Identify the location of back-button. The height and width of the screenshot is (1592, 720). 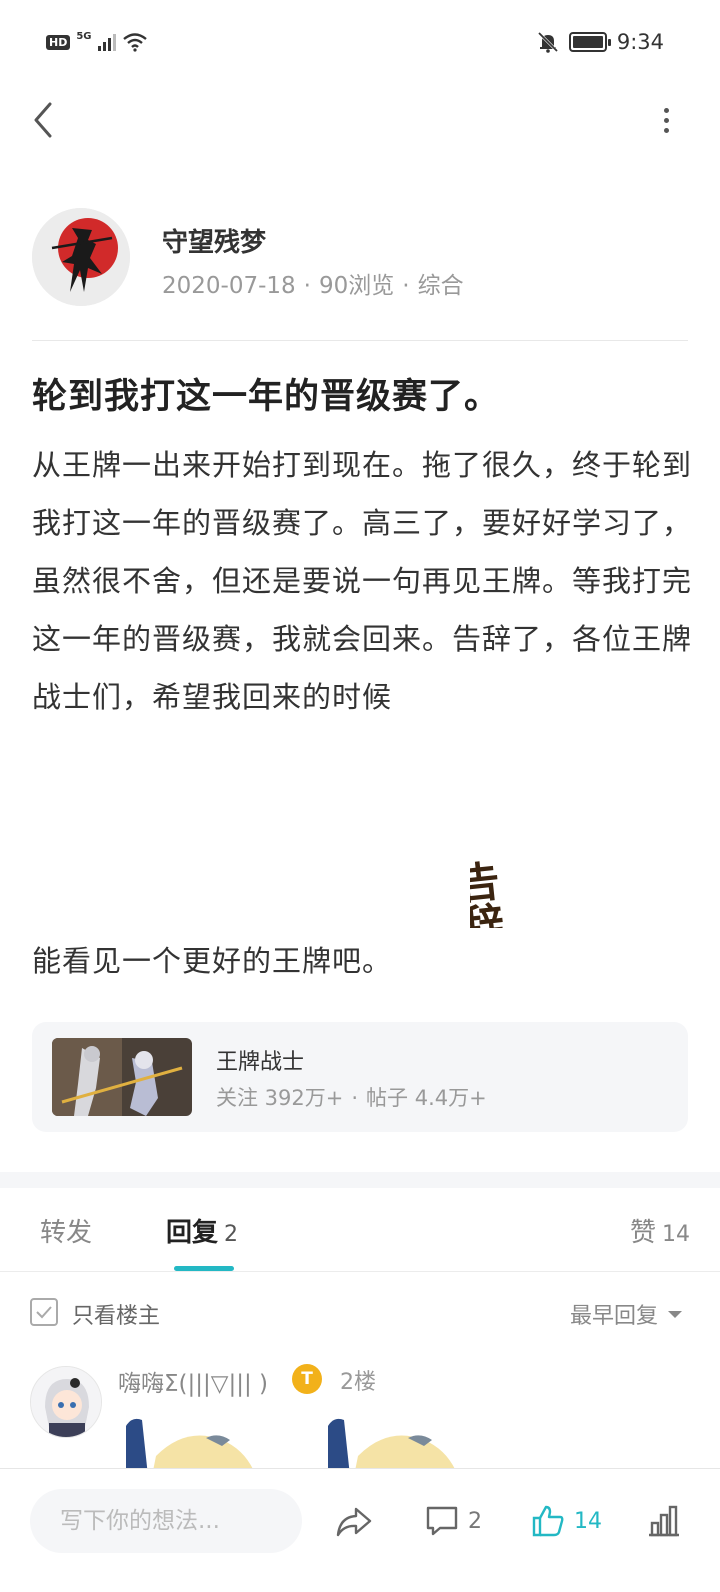
(44, 120).